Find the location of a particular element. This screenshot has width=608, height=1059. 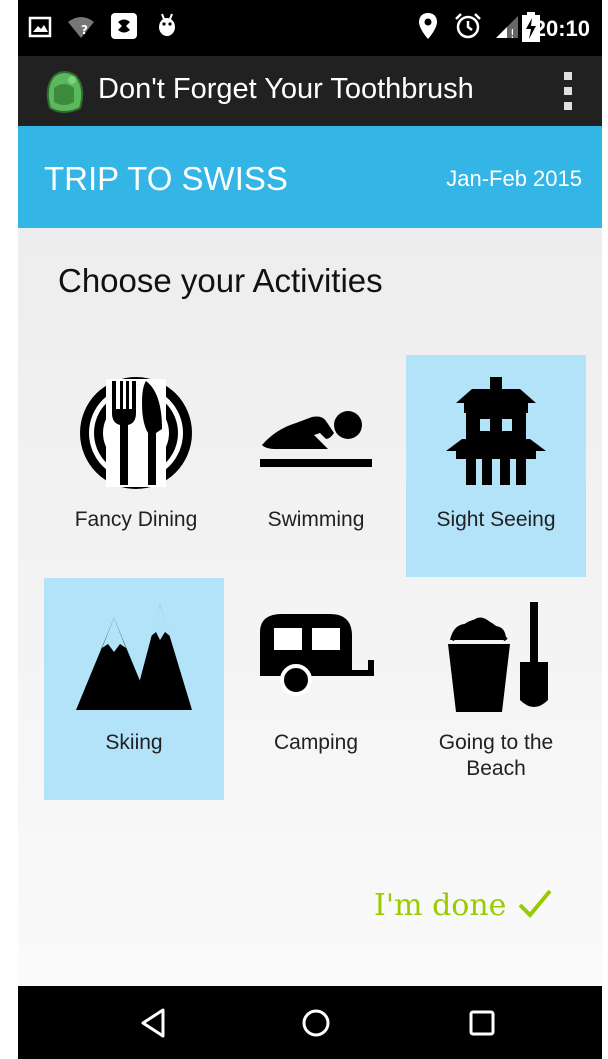

alarm-icon is located at coordinates (468, 26).